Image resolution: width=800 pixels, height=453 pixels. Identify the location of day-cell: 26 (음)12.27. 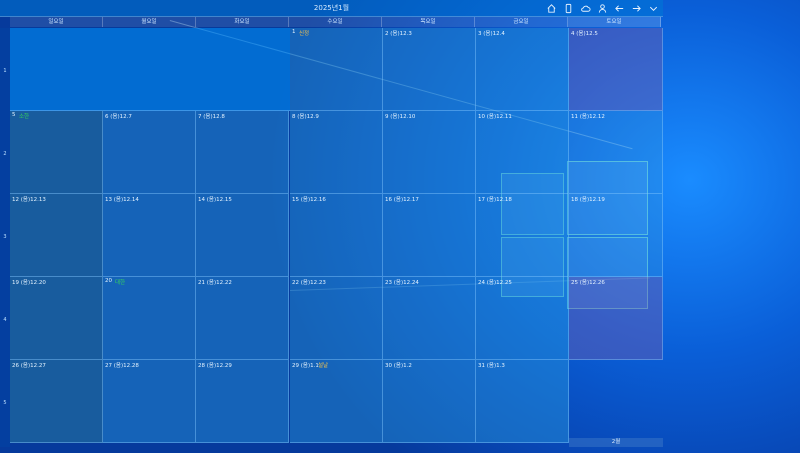
(56, 401).